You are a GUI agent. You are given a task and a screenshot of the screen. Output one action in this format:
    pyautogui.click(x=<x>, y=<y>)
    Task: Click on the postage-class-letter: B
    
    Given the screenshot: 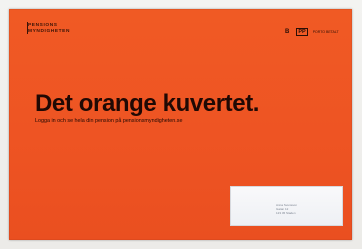 What is the action you would take?
    pyautogui.click(x=287, y=32)
    